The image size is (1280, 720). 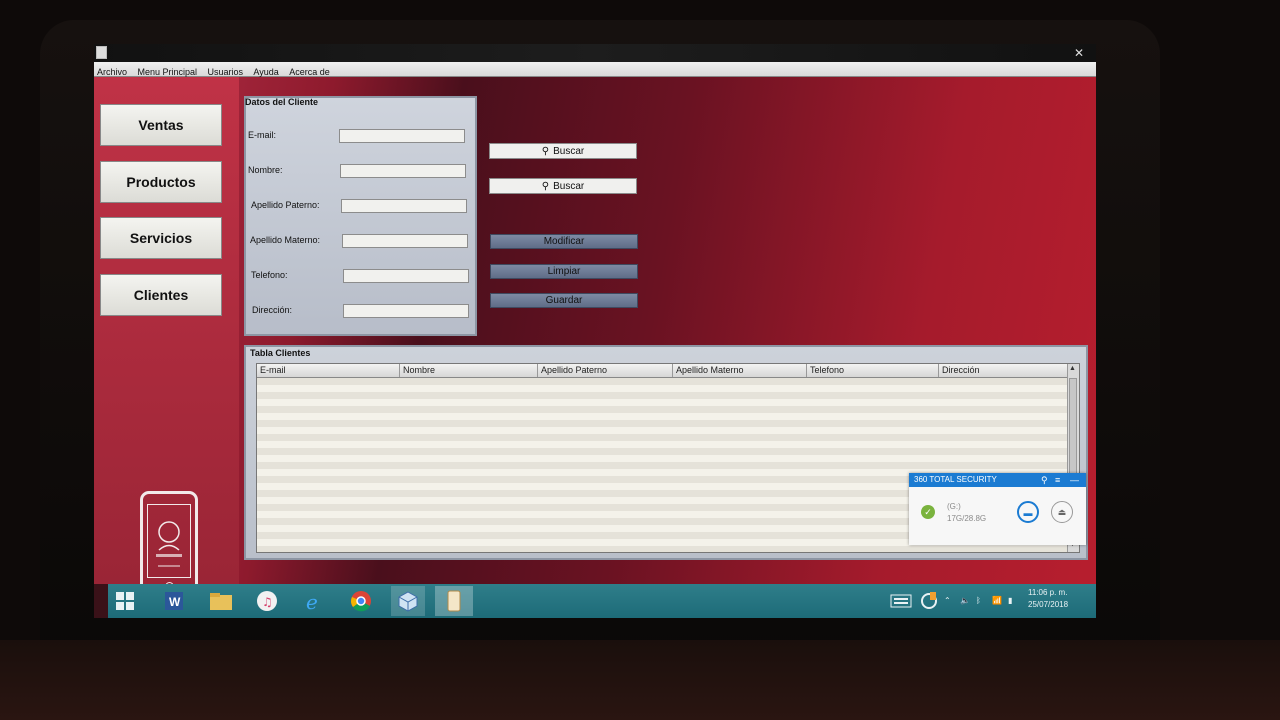 I want to click on modificar-button: Modificar, so click(x=564, y=241).